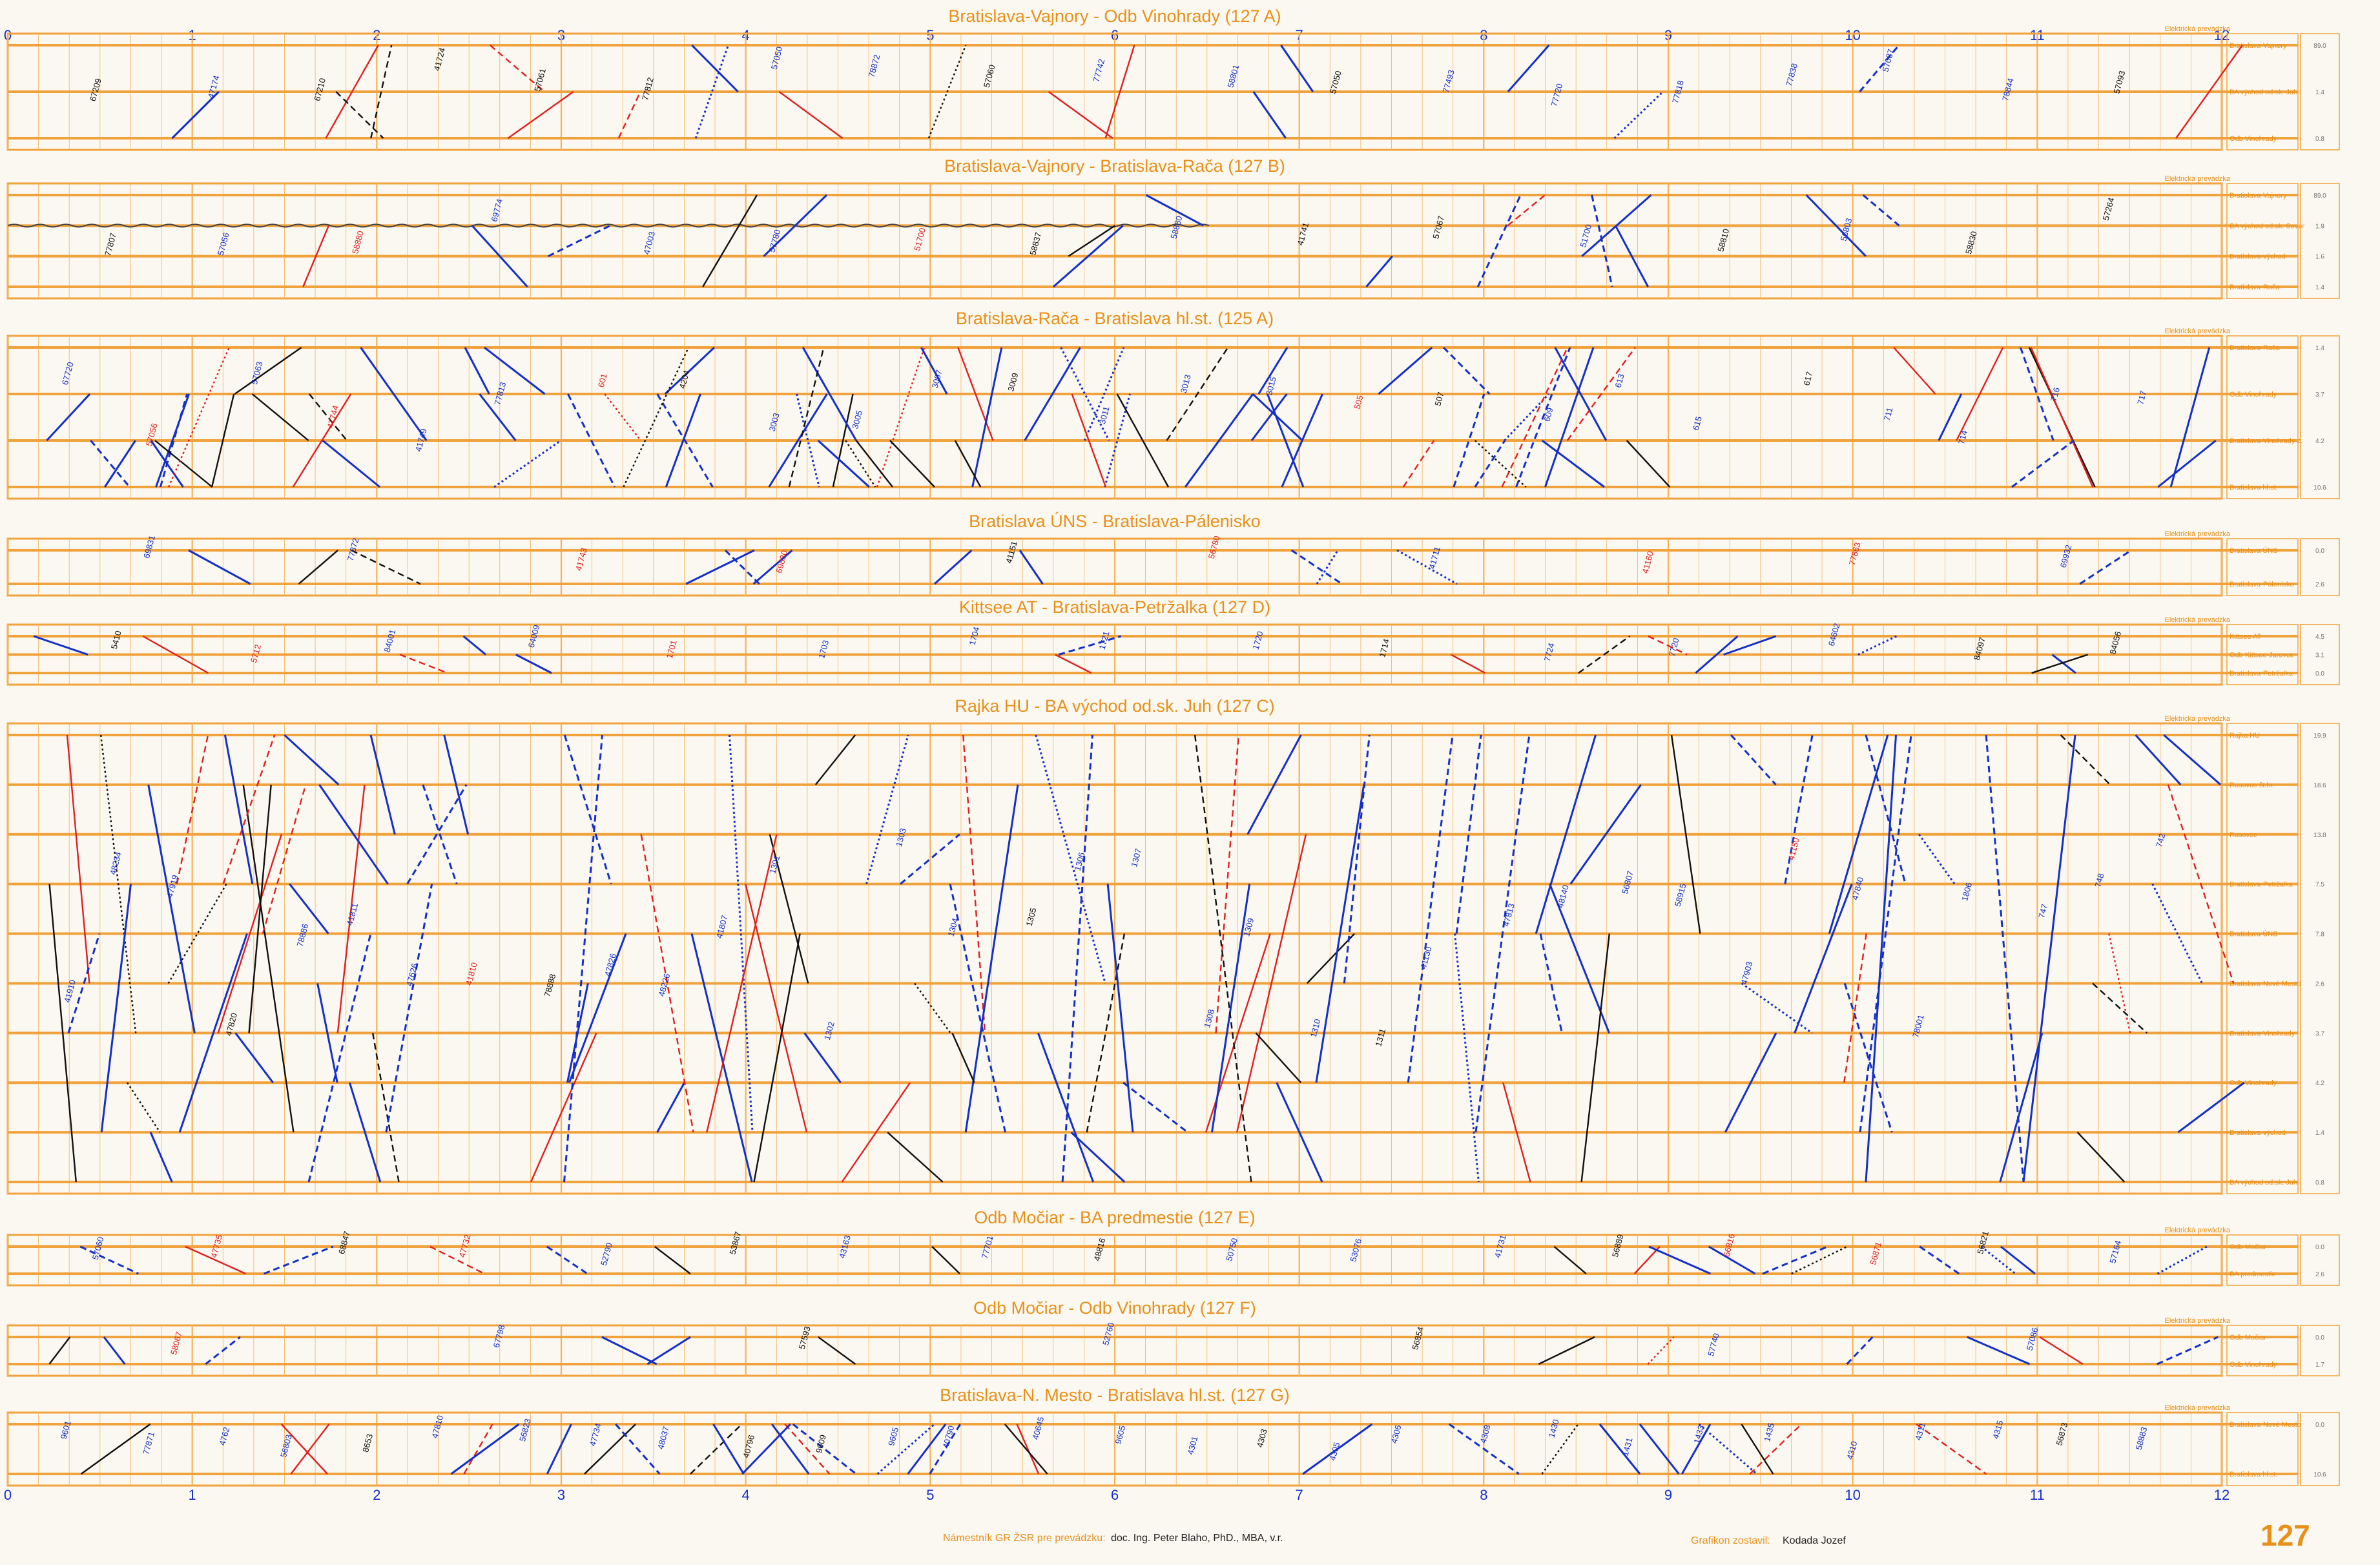 The width and height of the screenshot is (2380, 1565). What do you see at coordinates (2319, 1365) in the screenshot?
I see `station-km: 1.7` at bounding box center [2319, 1365].